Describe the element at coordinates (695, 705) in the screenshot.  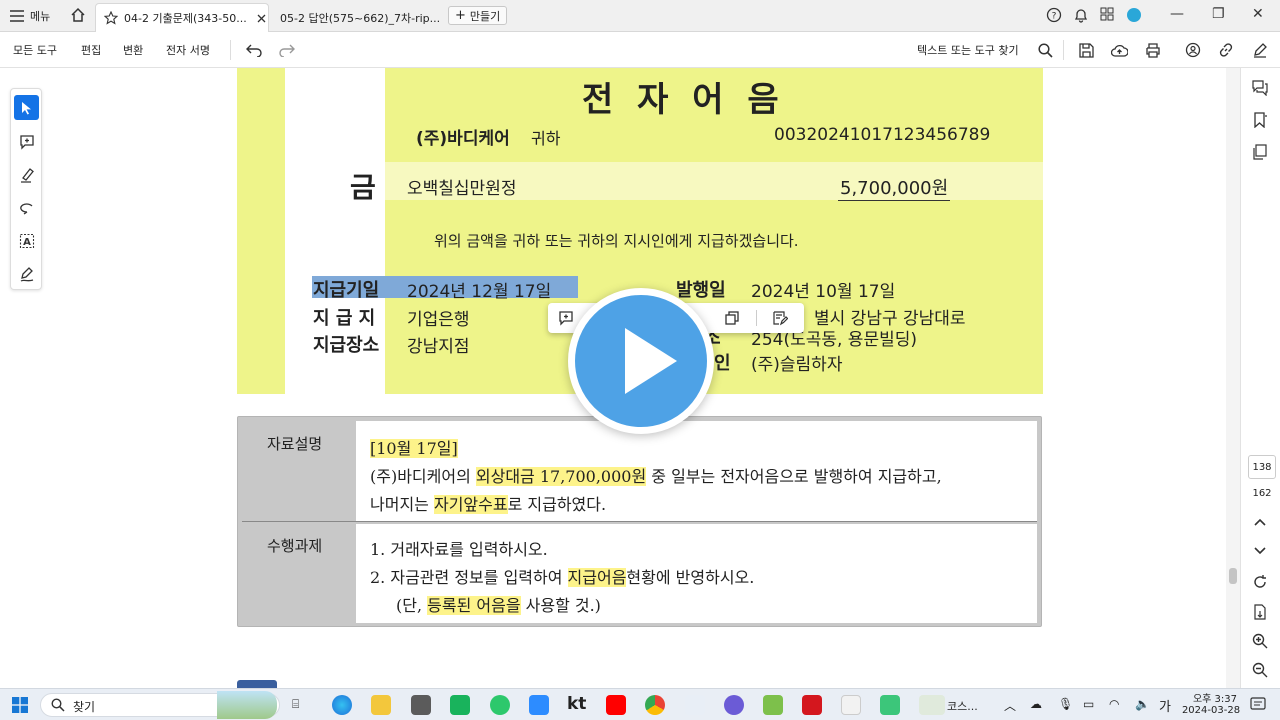
I see `stock-app-icon` at that location.